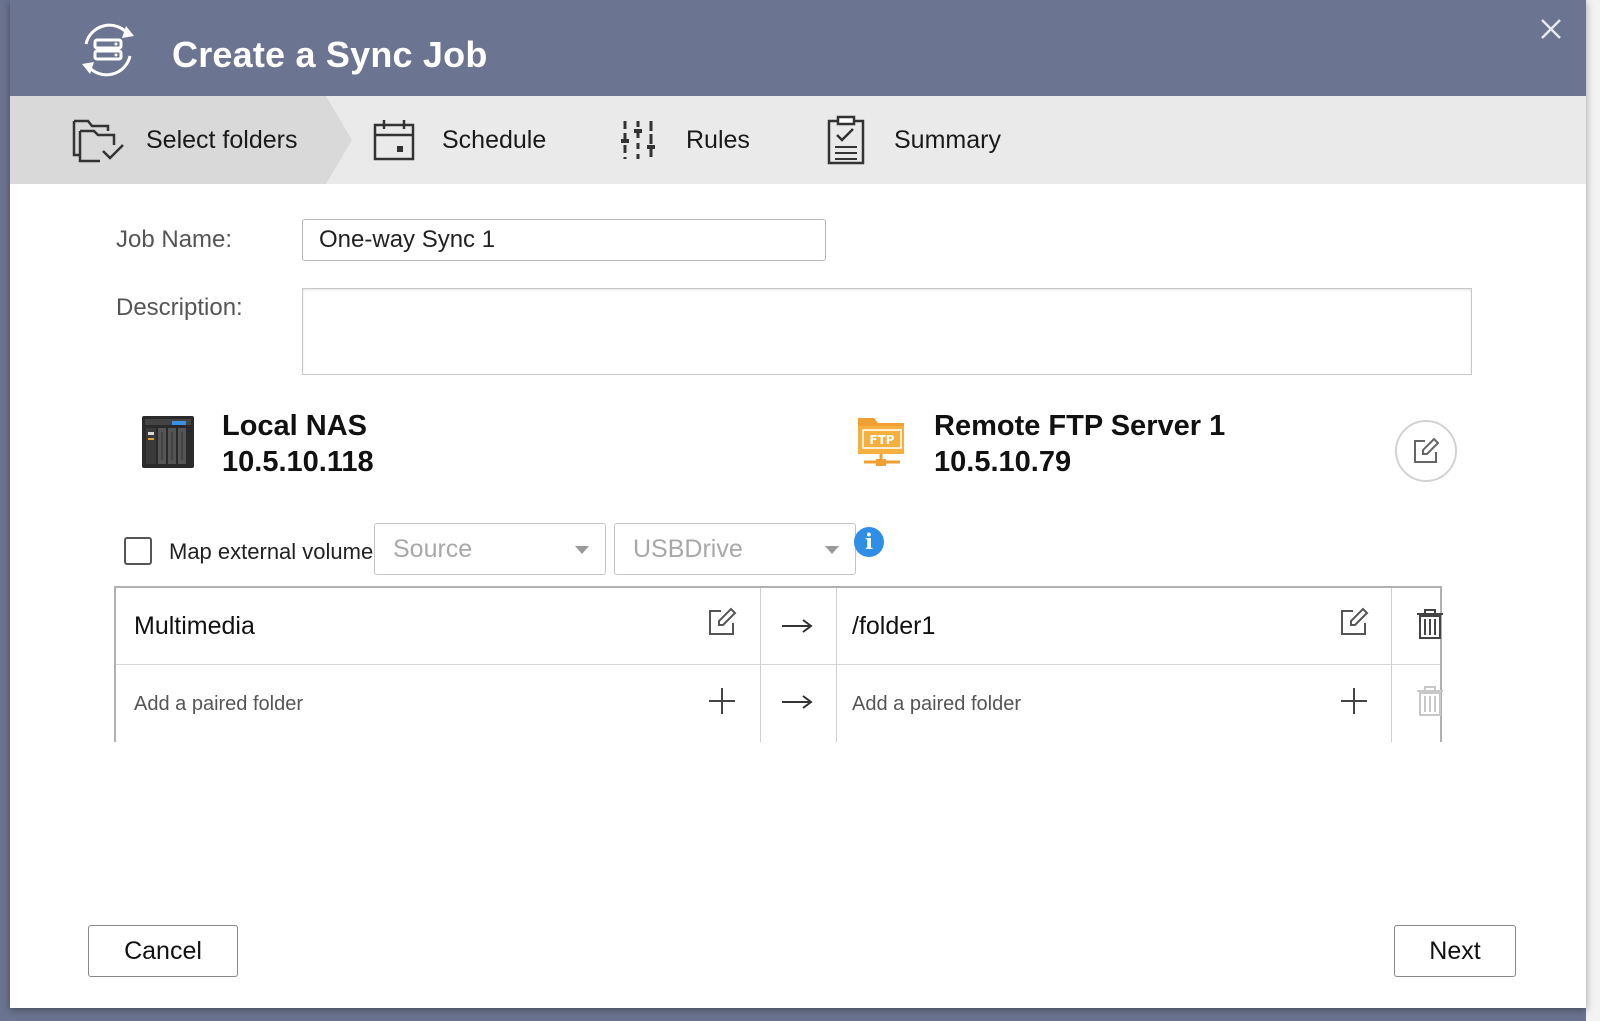 The image size is (1600, 1021). I want to click on target-folder: /folder1, so click(894, 626).